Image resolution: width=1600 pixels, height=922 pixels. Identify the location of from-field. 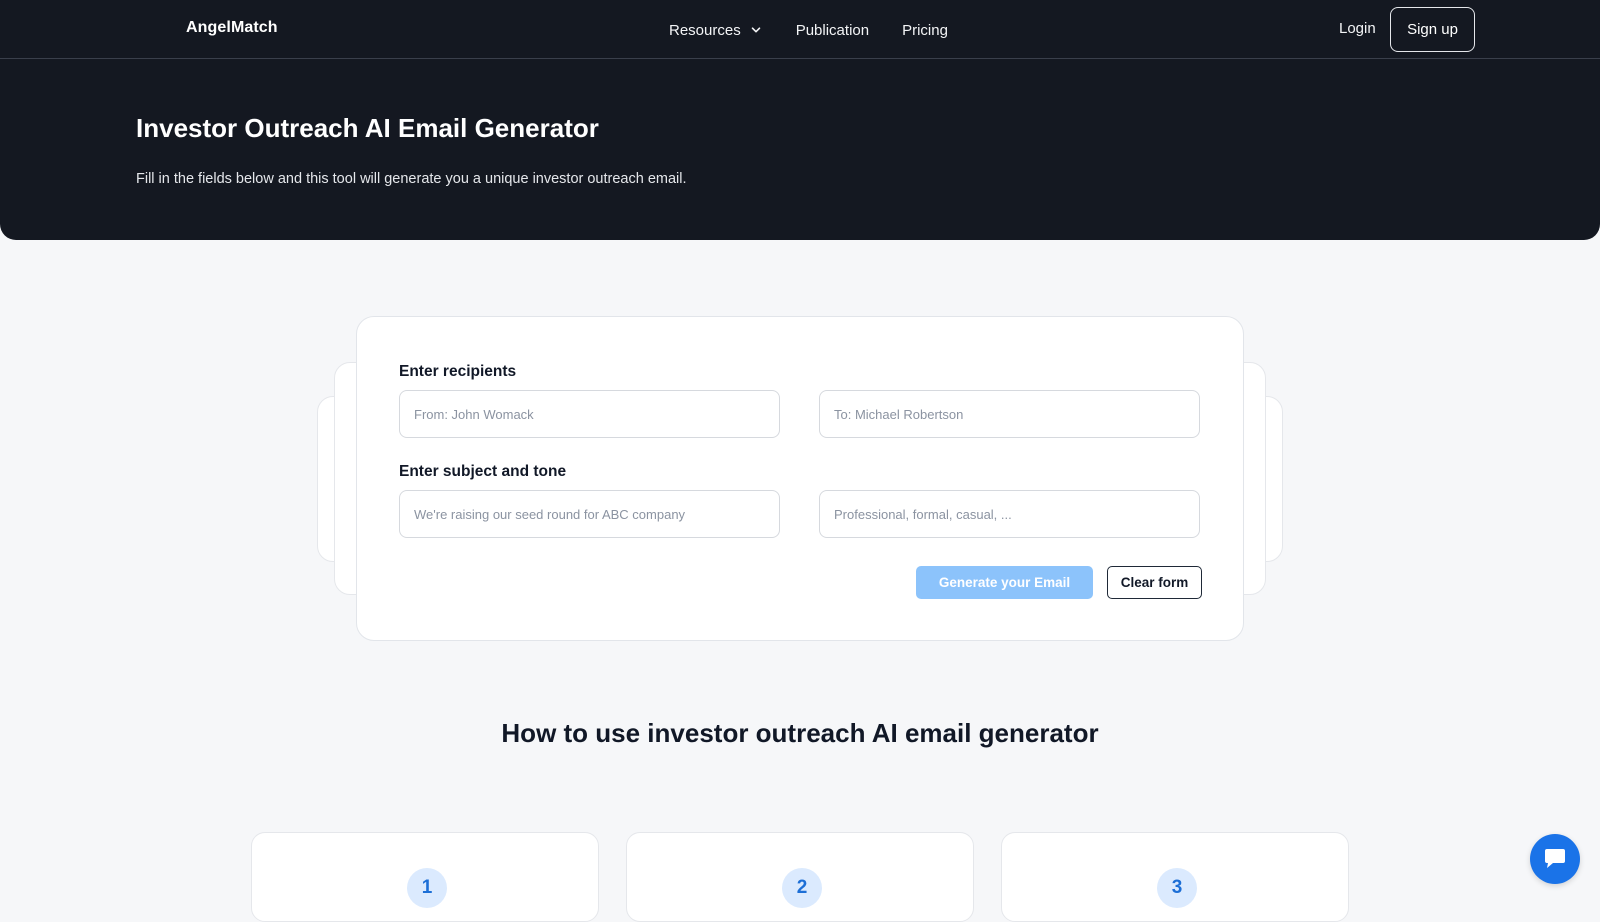
(589, 414).